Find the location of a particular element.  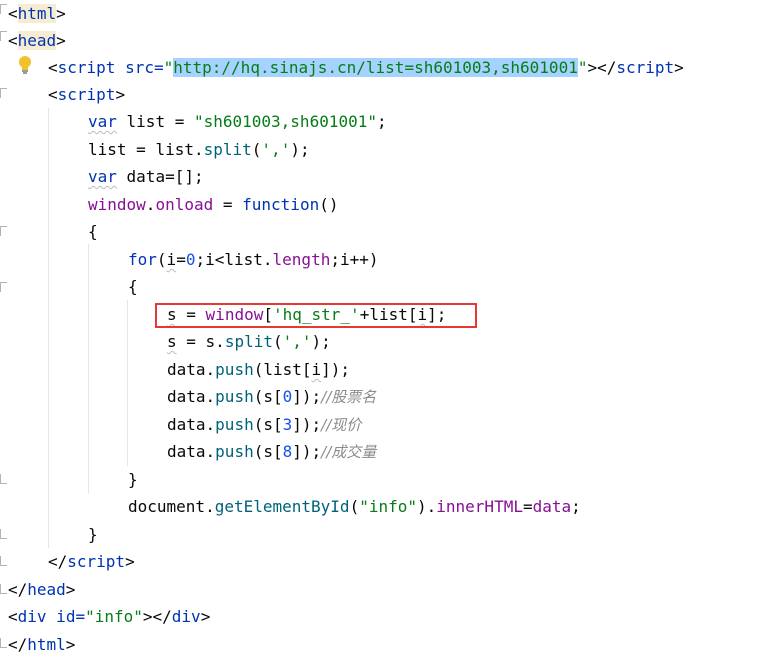

token: < is located at coordinates (13, 616).